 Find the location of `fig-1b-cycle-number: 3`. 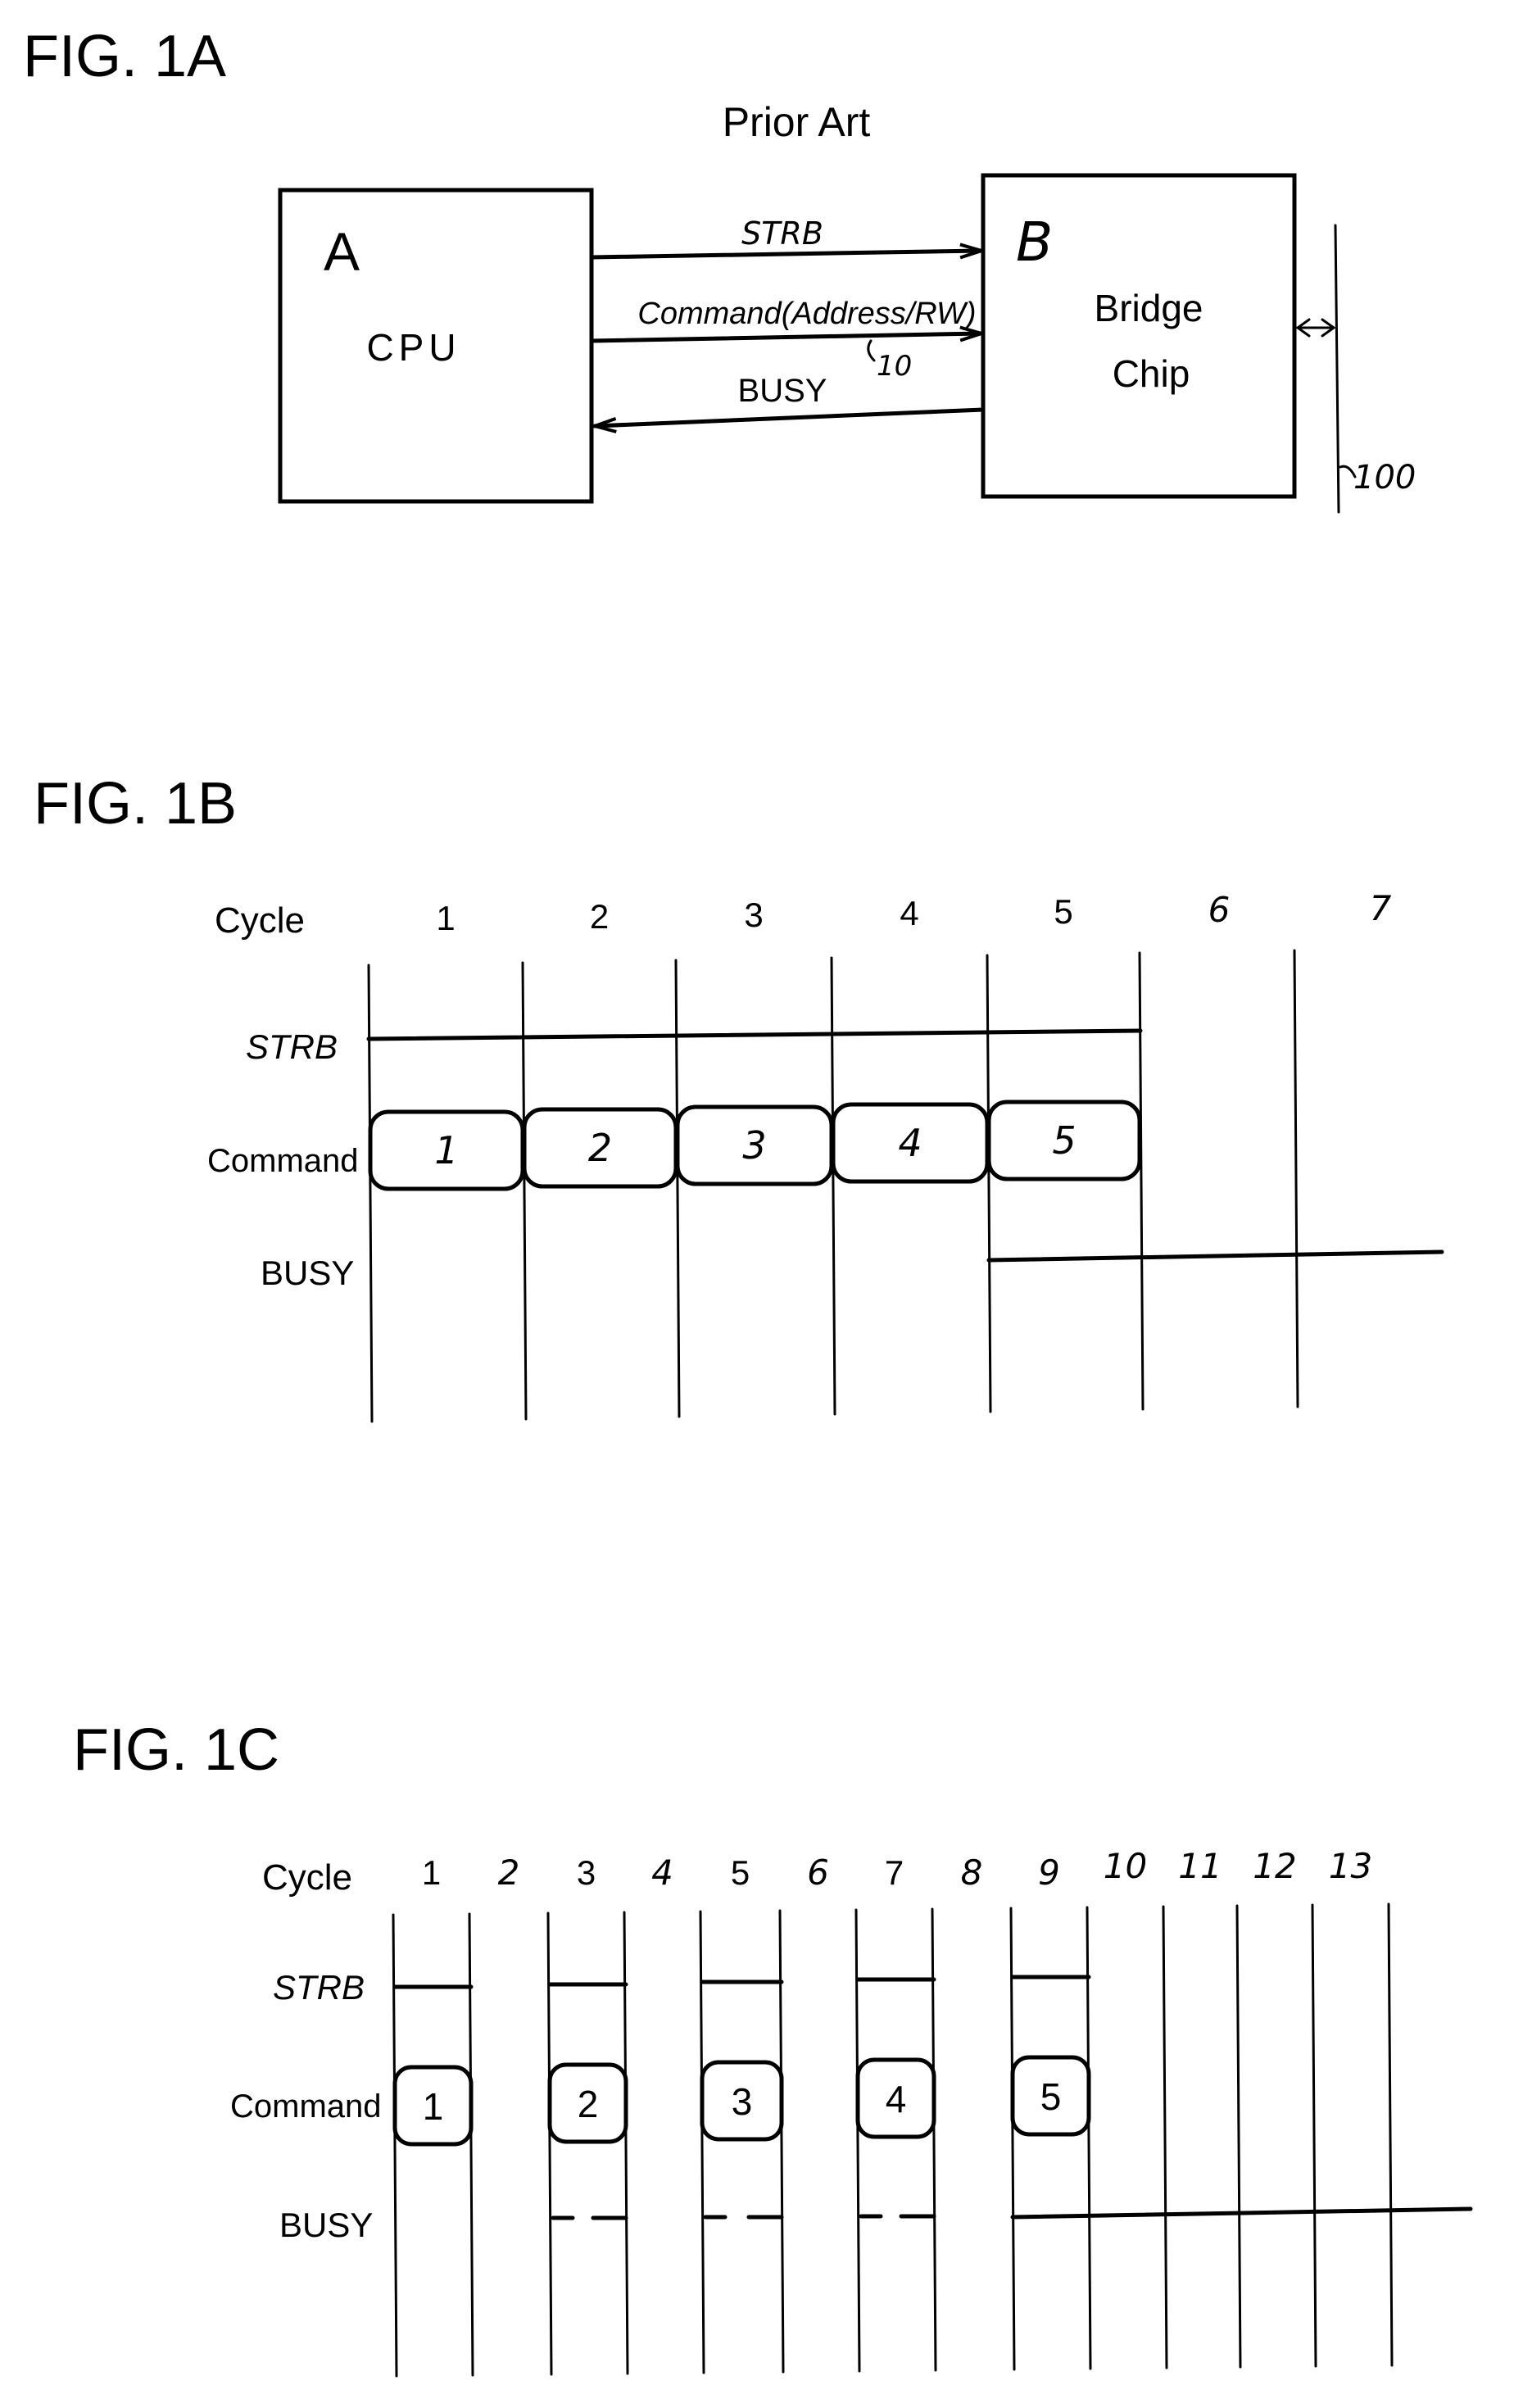

fig-1b-cycle-number: 3 is located at coordinates (753, 915).